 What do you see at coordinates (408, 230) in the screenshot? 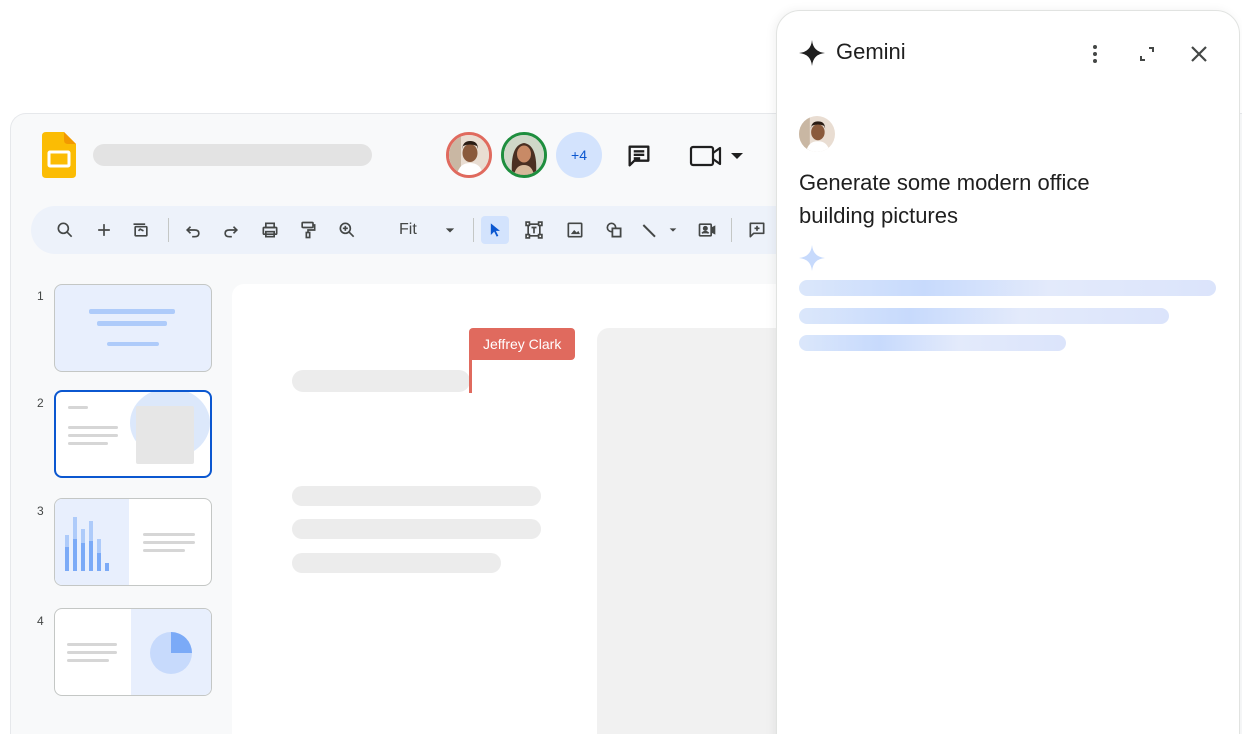
I see `zoom-value: Fit` at bounding box center [408, 230].